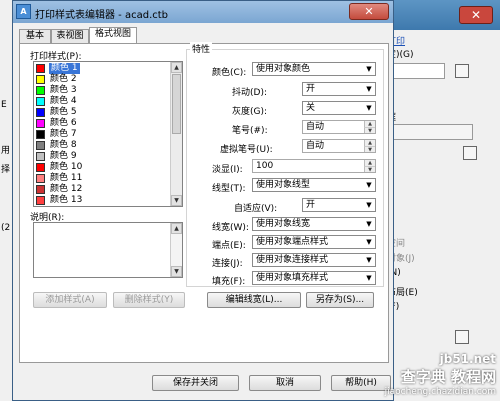 The height and width of the screenshot is (401, 500). I want to click on autocad-app-icon: A, so click(23, 11).